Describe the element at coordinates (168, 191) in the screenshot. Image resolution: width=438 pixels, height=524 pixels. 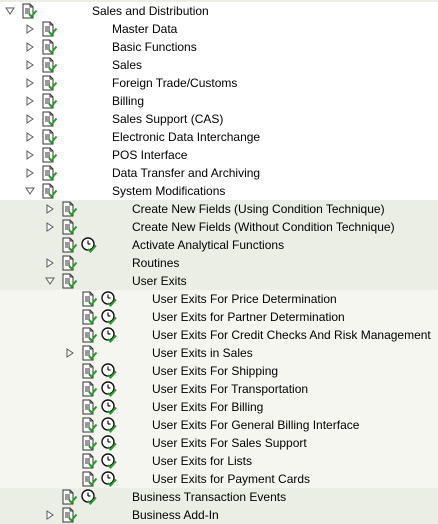
I see `tree-node-label: System Modifications` at that location.